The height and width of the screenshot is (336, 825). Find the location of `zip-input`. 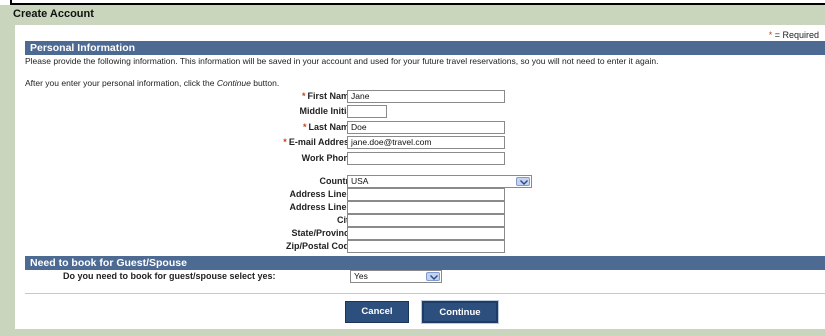

zip-input is located at coordinates (426, 246).